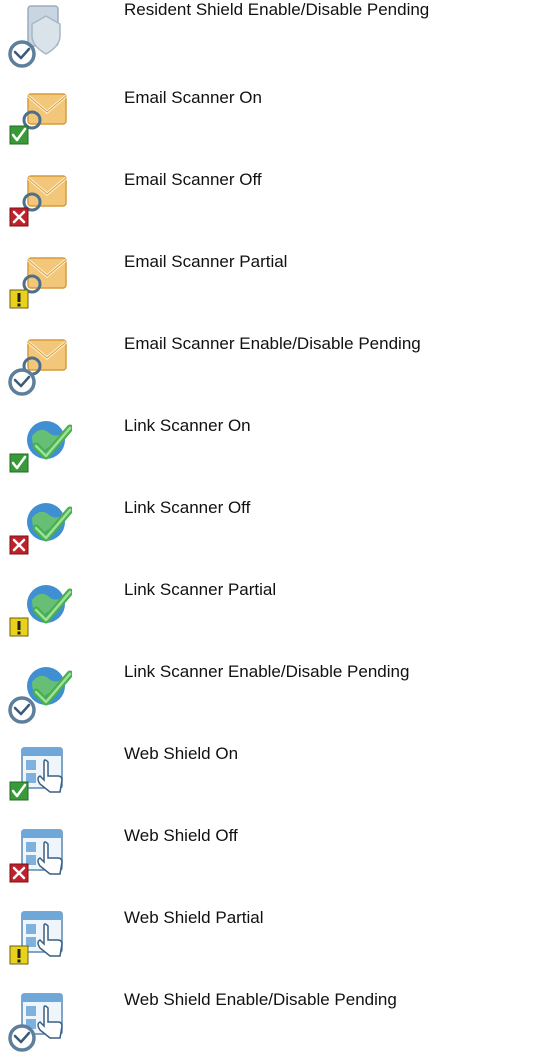 Image resolution: width=556 pixels, height=1059 pixels. Describe the element at coordinates (39, 363) in the screenshot. I see `email-scanner-pending-icon` at that location.